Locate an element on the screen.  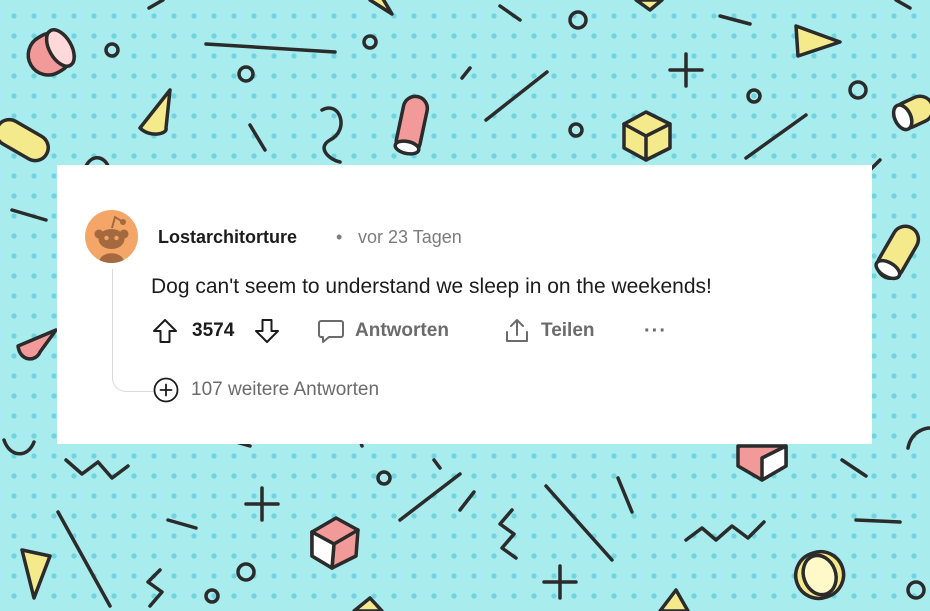
arrow-down-icon is located at coordinates (267, 331).